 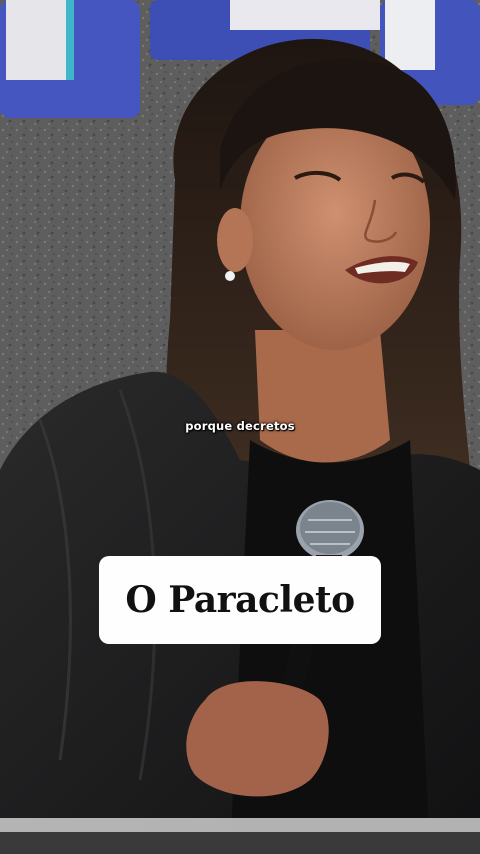 I want to click on neck, so click(x=322, y=396).